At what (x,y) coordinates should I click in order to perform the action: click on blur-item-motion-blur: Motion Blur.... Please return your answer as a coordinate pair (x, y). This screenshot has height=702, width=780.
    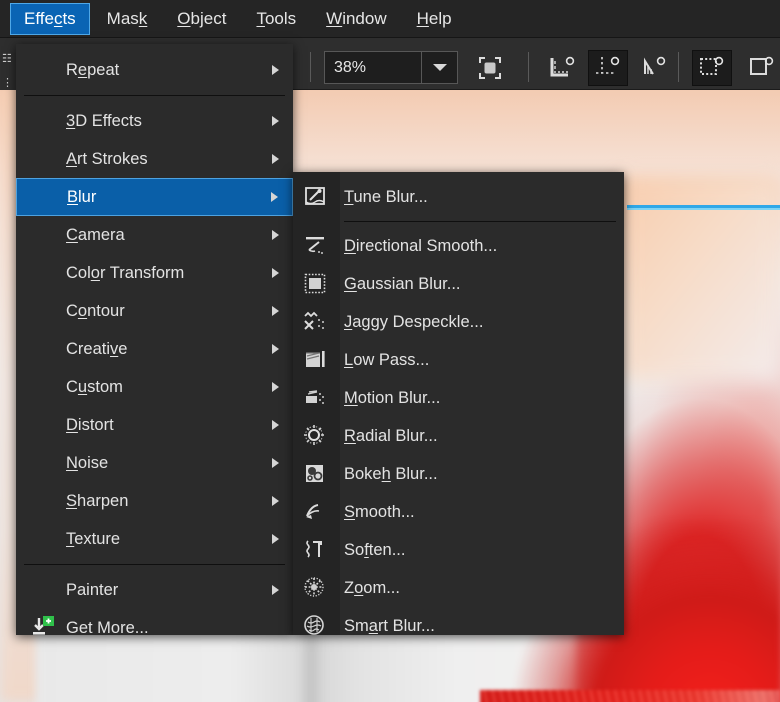
    Looking at the image, I should click on (458, 398).